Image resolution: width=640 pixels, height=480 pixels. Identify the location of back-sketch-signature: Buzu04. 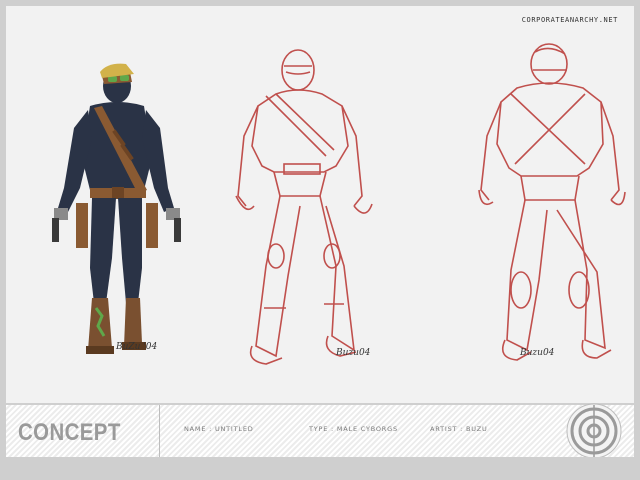
(537, 353).